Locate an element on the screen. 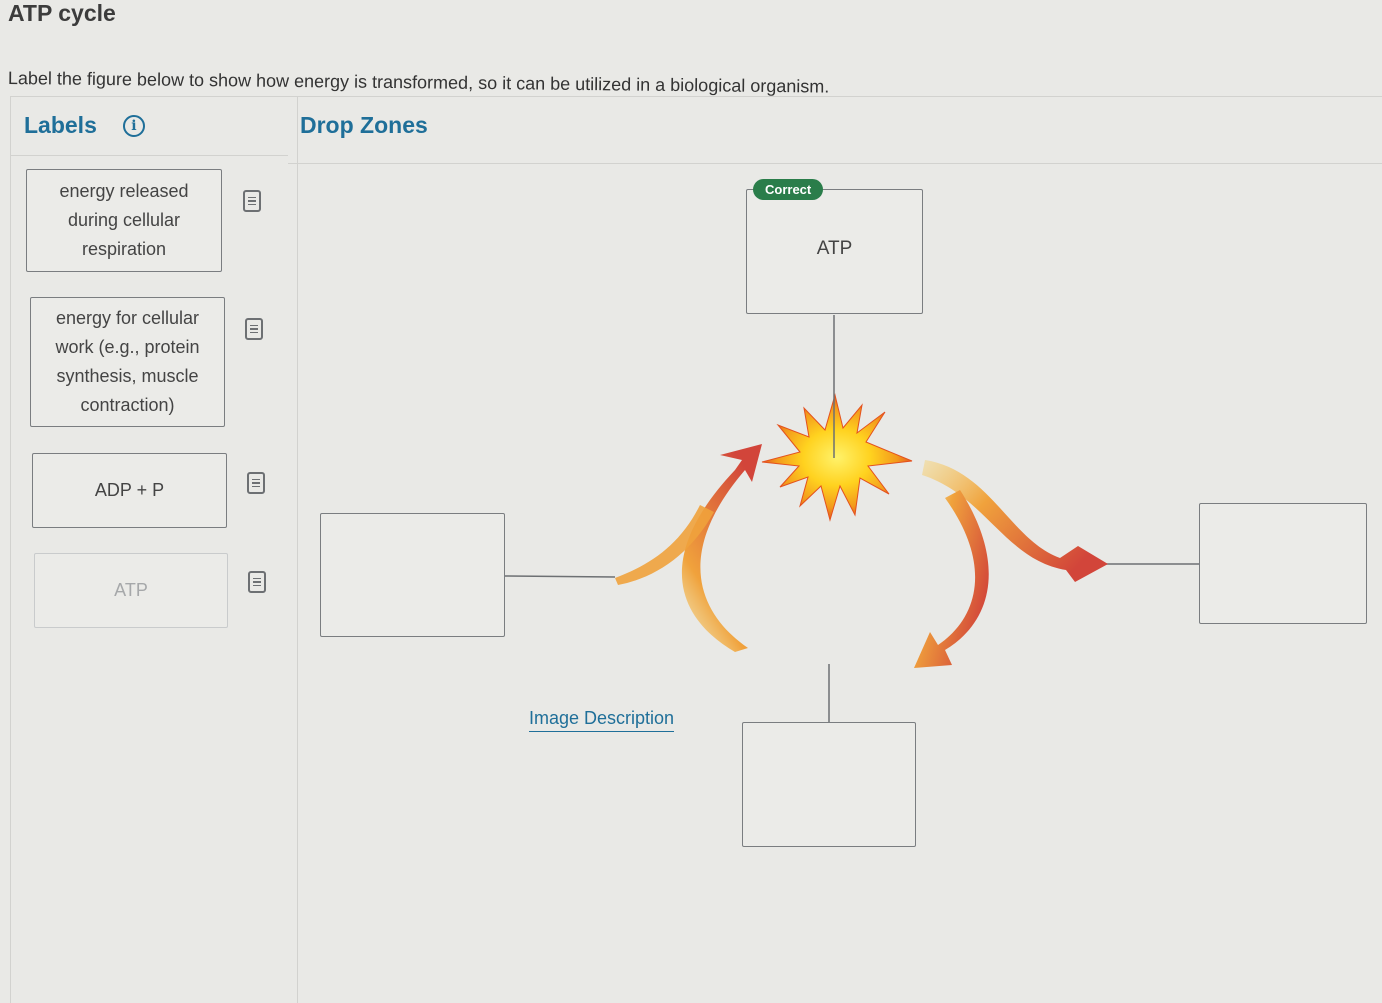 Image resolution: width=1382 pixels, height=1003 pixels. image-description-link: Image Description is located at coordinates (602, 720).